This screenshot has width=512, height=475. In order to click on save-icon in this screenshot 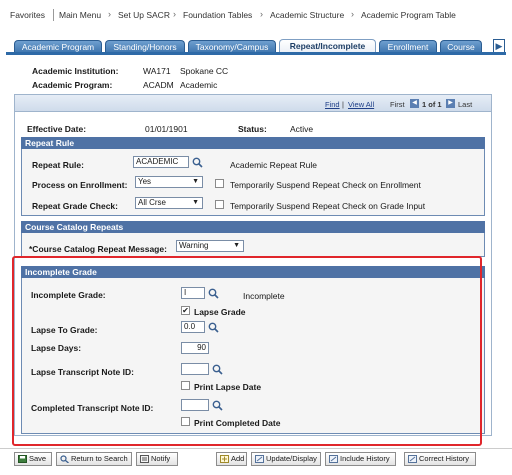, I will do `click(22, 459)`.